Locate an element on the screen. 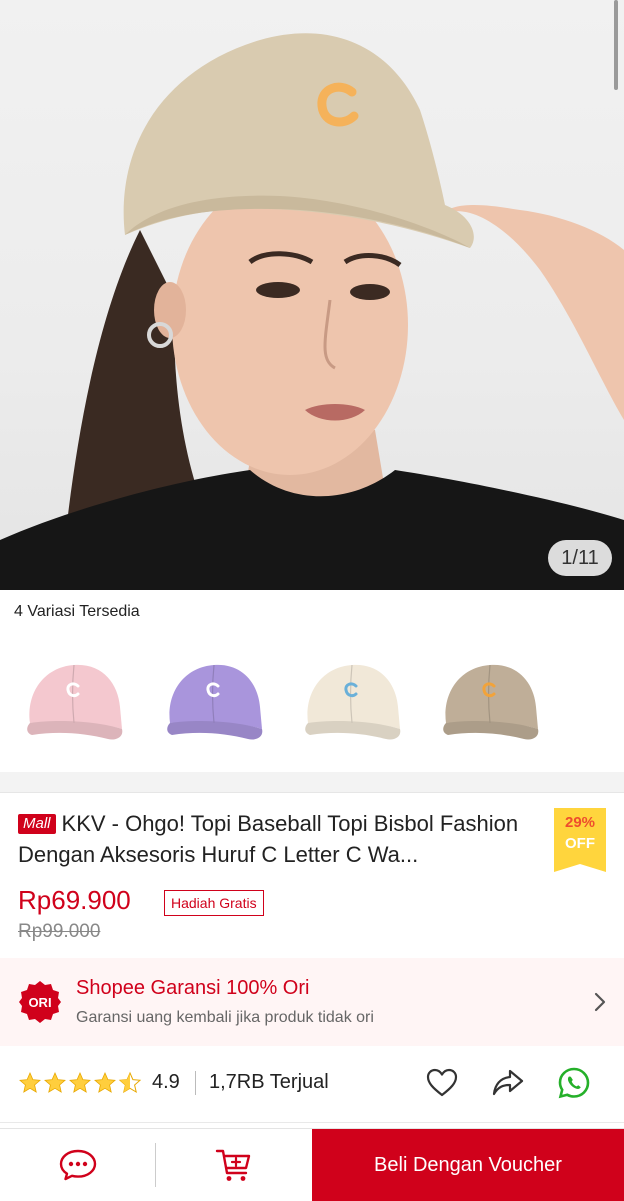  variation-thumbnails is located at coordinates (312, 700).